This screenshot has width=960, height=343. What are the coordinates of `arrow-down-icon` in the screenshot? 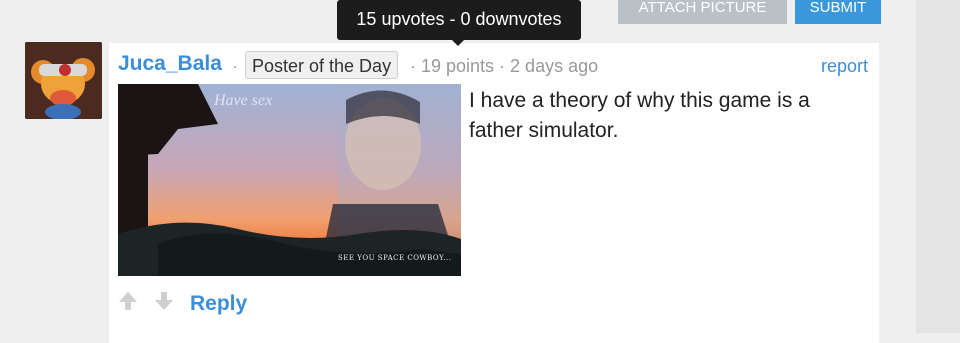 It's located at (164, 303).